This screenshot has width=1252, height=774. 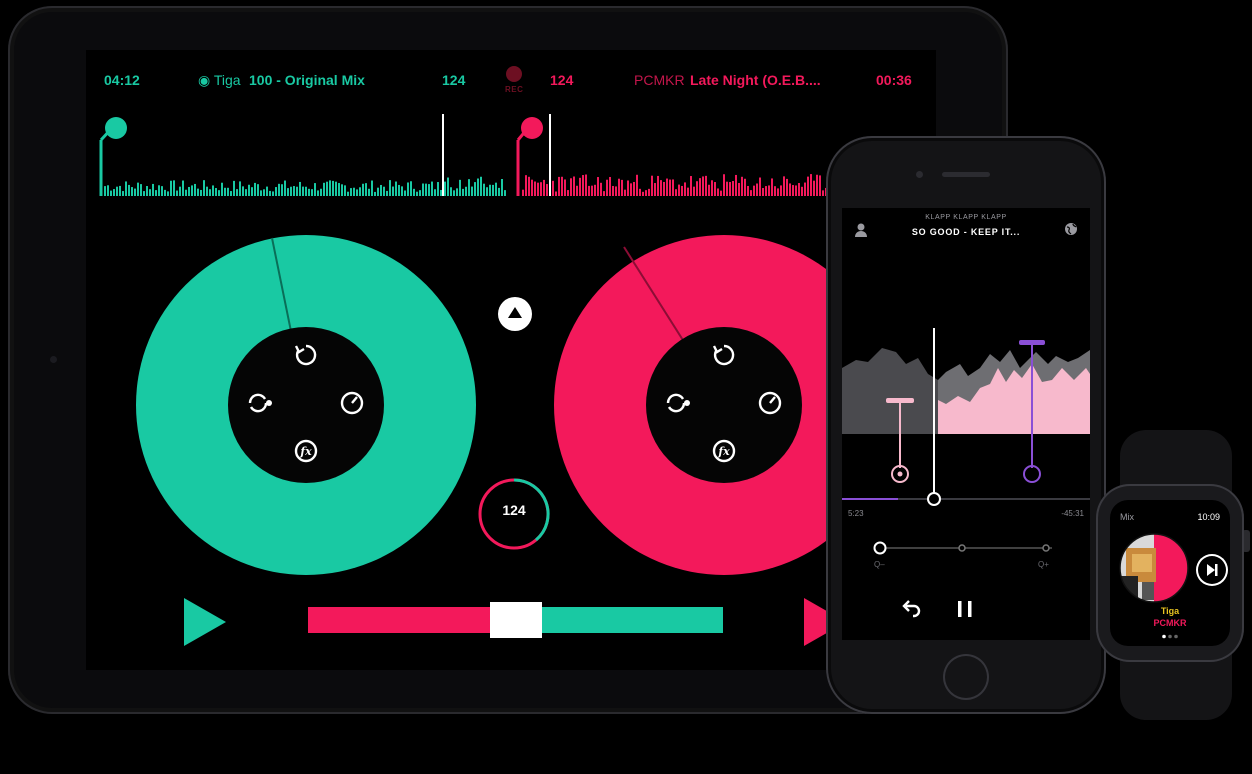 I want to click on mix-waveform, so click(x=966, y=428).